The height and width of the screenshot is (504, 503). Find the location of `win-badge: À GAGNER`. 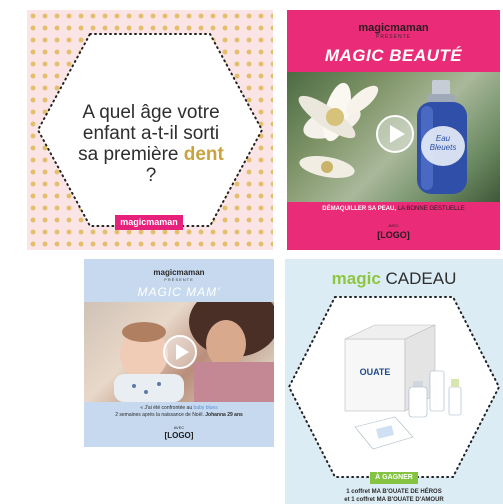

win-badge: À GAGNER is located at coordinates (394, 478).